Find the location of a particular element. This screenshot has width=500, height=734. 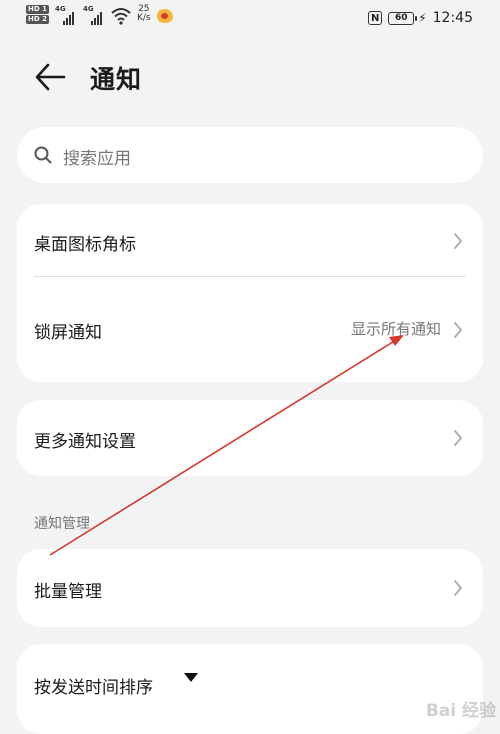

clock: 12:45 is located at coordinates (452, 18).